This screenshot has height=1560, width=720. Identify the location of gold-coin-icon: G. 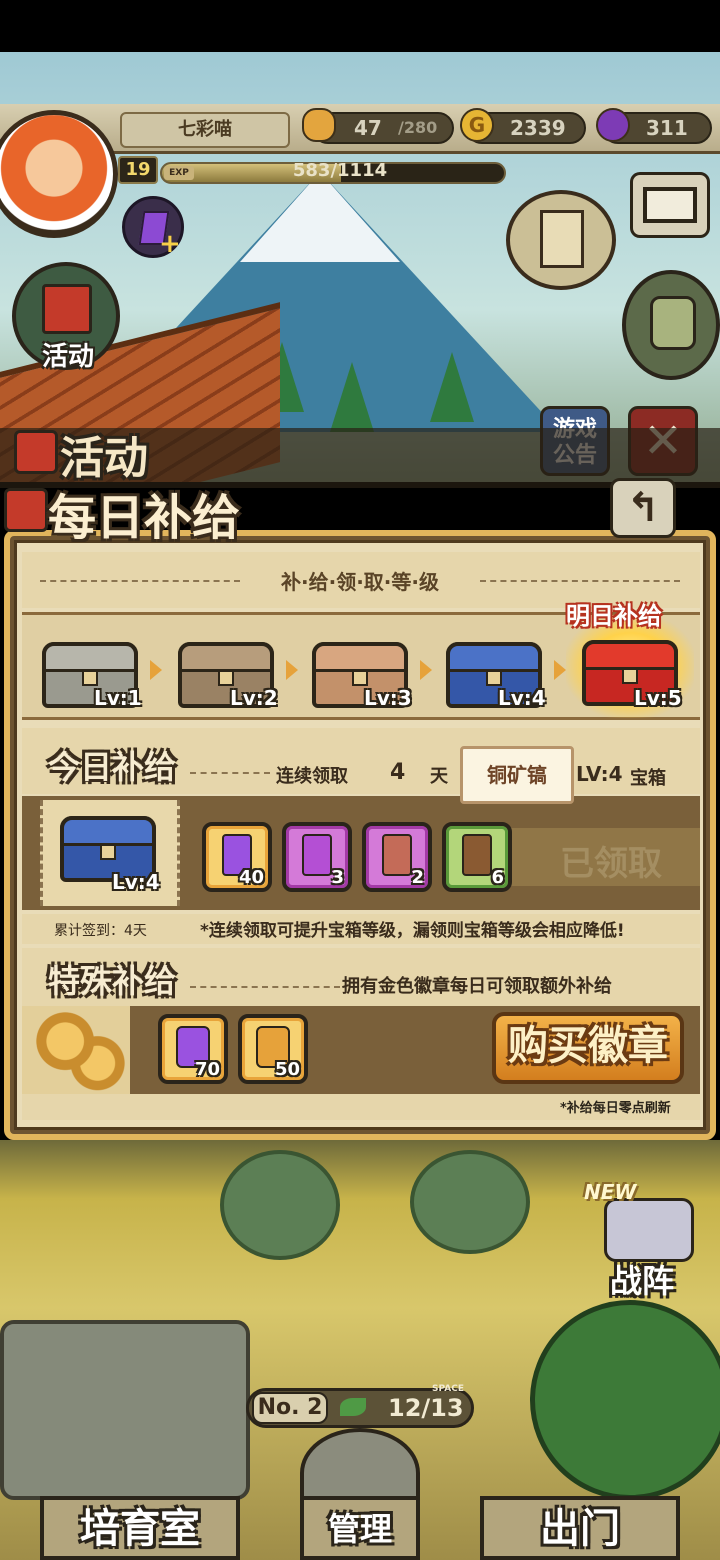
(477, 125).